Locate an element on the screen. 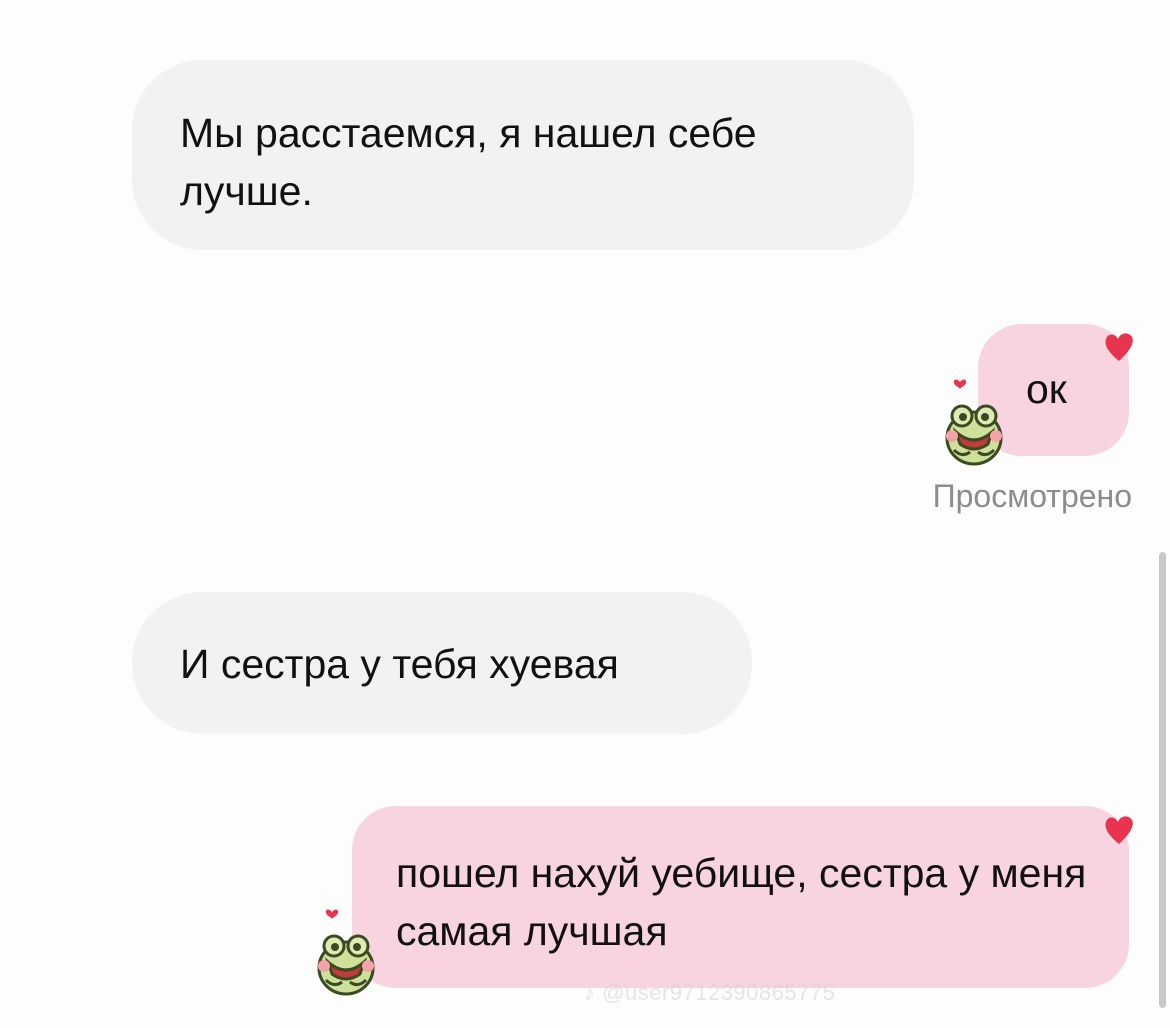 The width and height of the screenshot is (1170, 1028). incoming-message-bubble: И сестра у тебя хуевая is located at coordinates (442, 663).